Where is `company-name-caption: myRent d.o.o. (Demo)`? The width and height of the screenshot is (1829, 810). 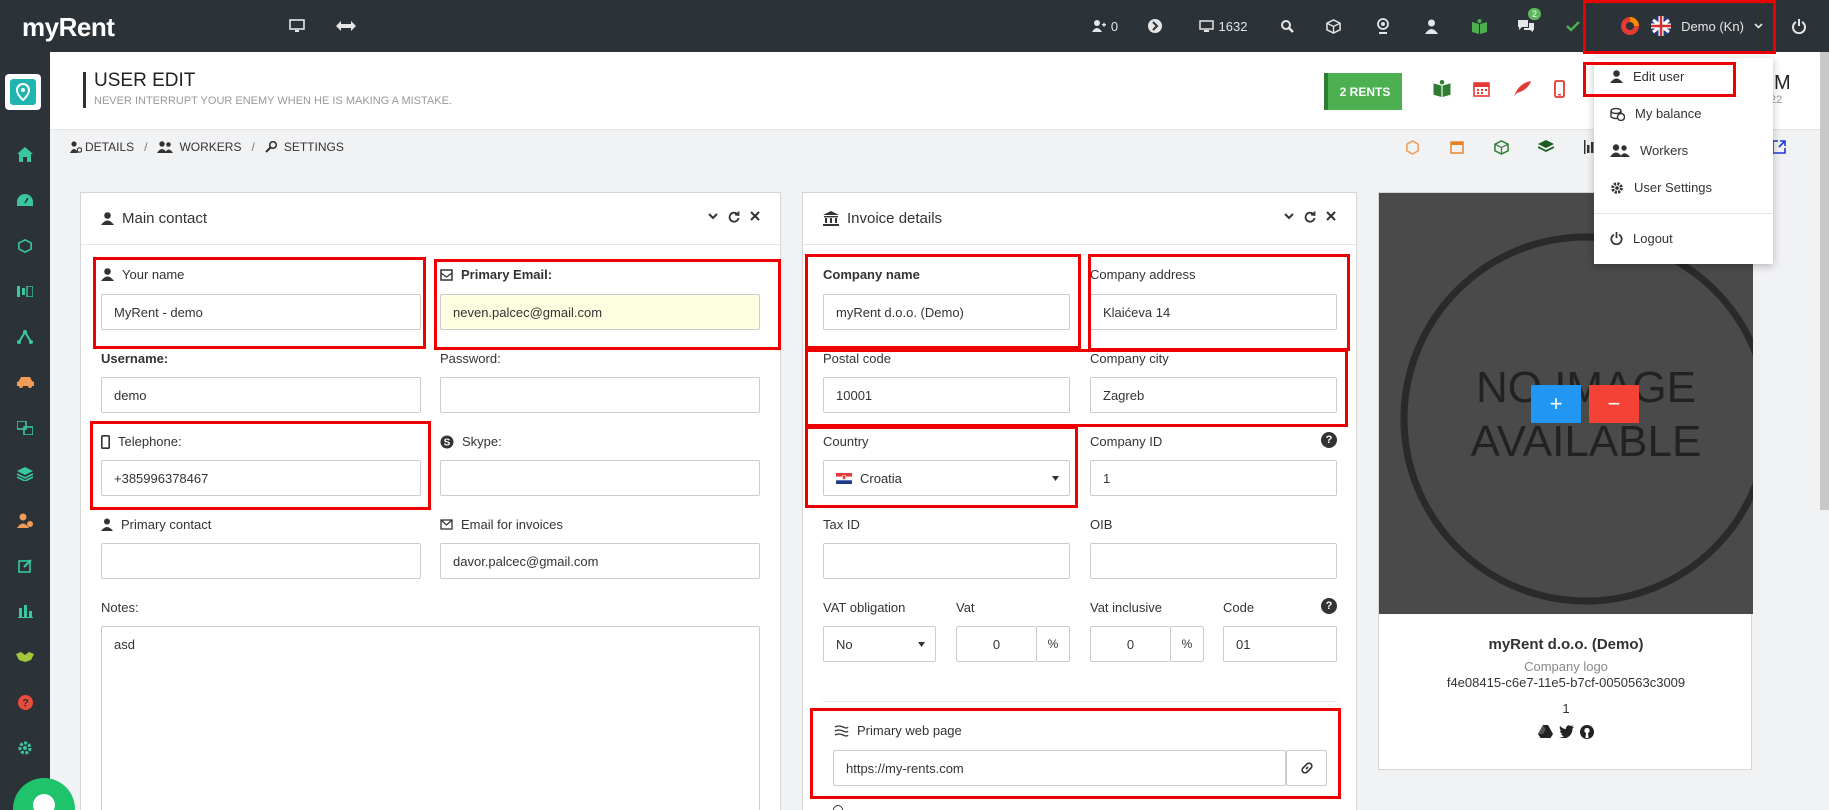 company-name-caption: myRent d.o.o. (Demo) is located at coordinates (1566, 644).